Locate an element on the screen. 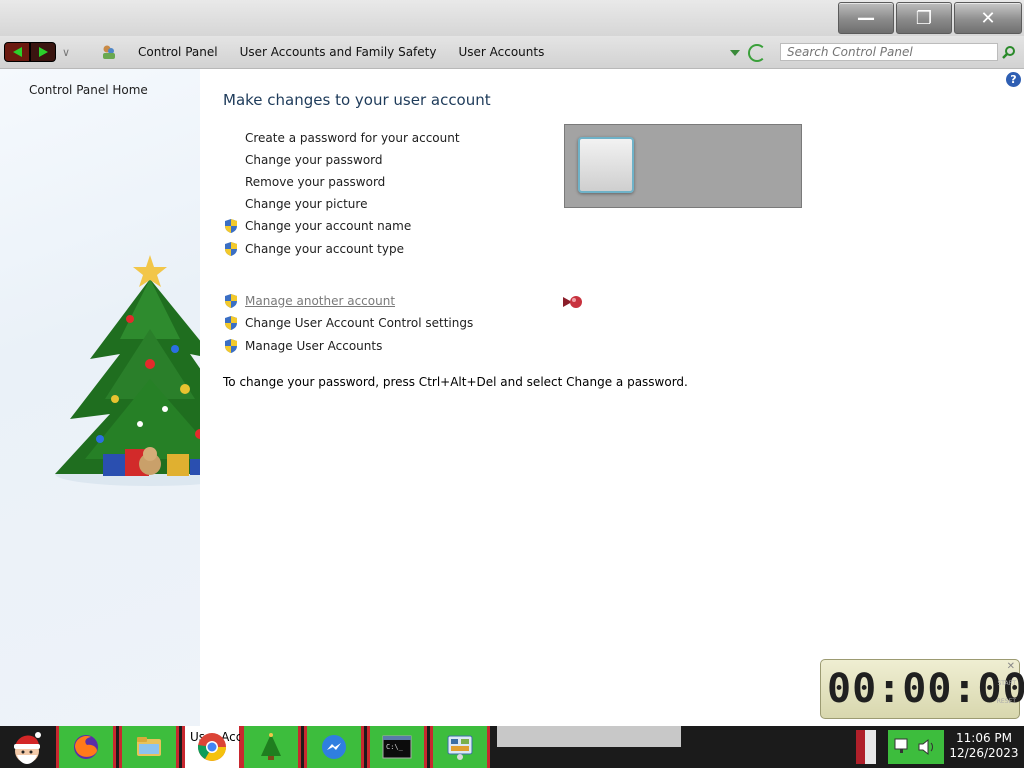 This screenshot has height=768, width=1024. window-controls: — ❐ ✕ is located at coordinates (929, 18).